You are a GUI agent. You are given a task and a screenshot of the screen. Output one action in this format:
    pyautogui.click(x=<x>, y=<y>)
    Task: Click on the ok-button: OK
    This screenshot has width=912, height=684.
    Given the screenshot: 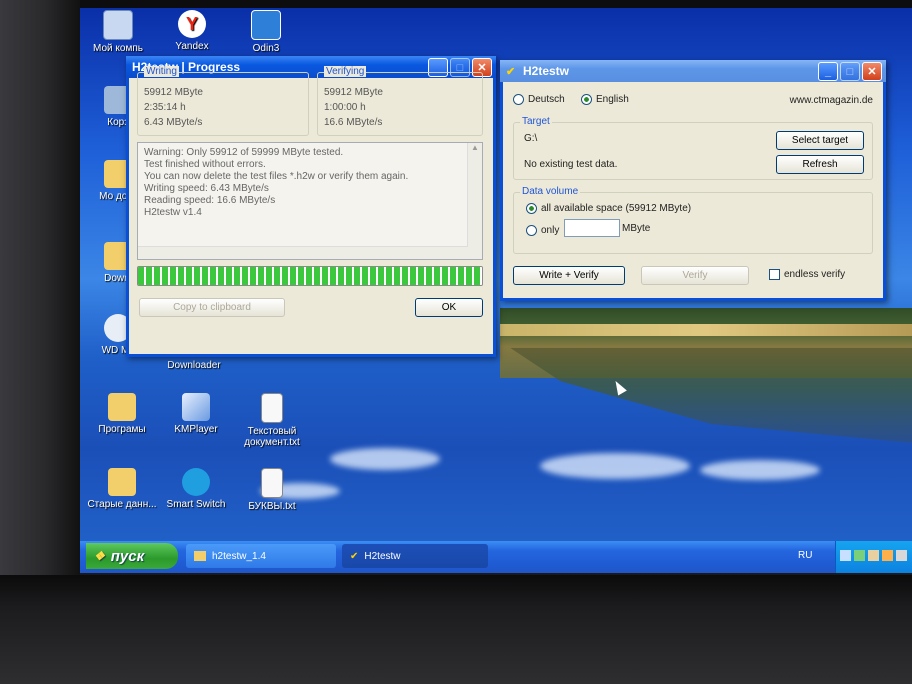 What is the action you would take?
    pyautogui.click(x=449, y=307)
    